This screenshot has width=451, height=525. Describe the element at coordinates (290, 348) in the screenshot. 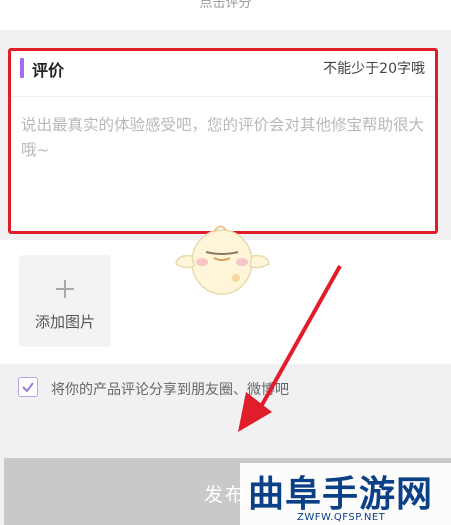

I see `annotation-arrow-icon` at that location.